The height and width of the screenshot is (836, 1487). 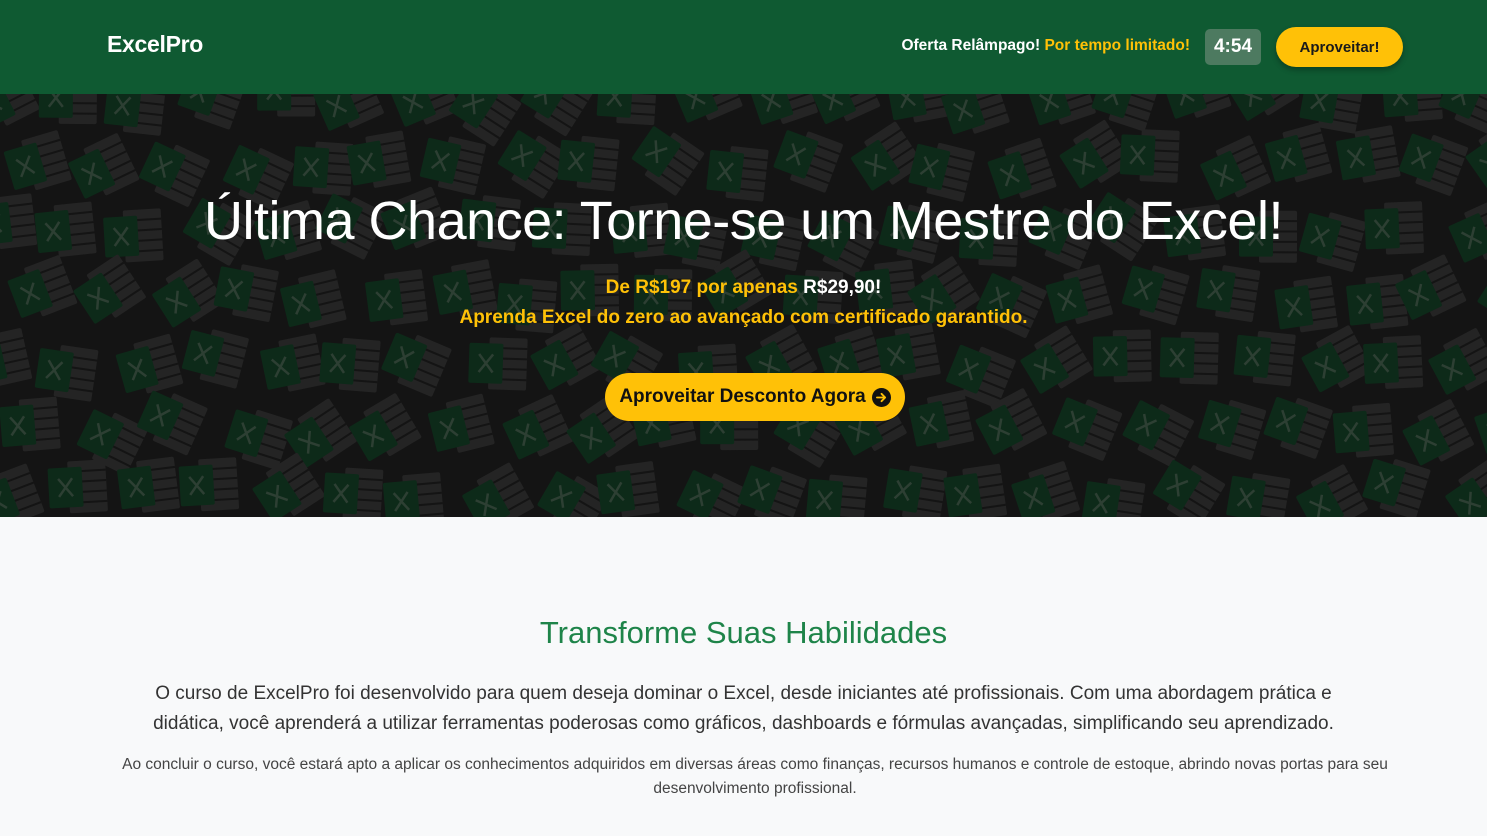 I want to click on brand-logo: ExcelPro, so click(x=155, y=44).